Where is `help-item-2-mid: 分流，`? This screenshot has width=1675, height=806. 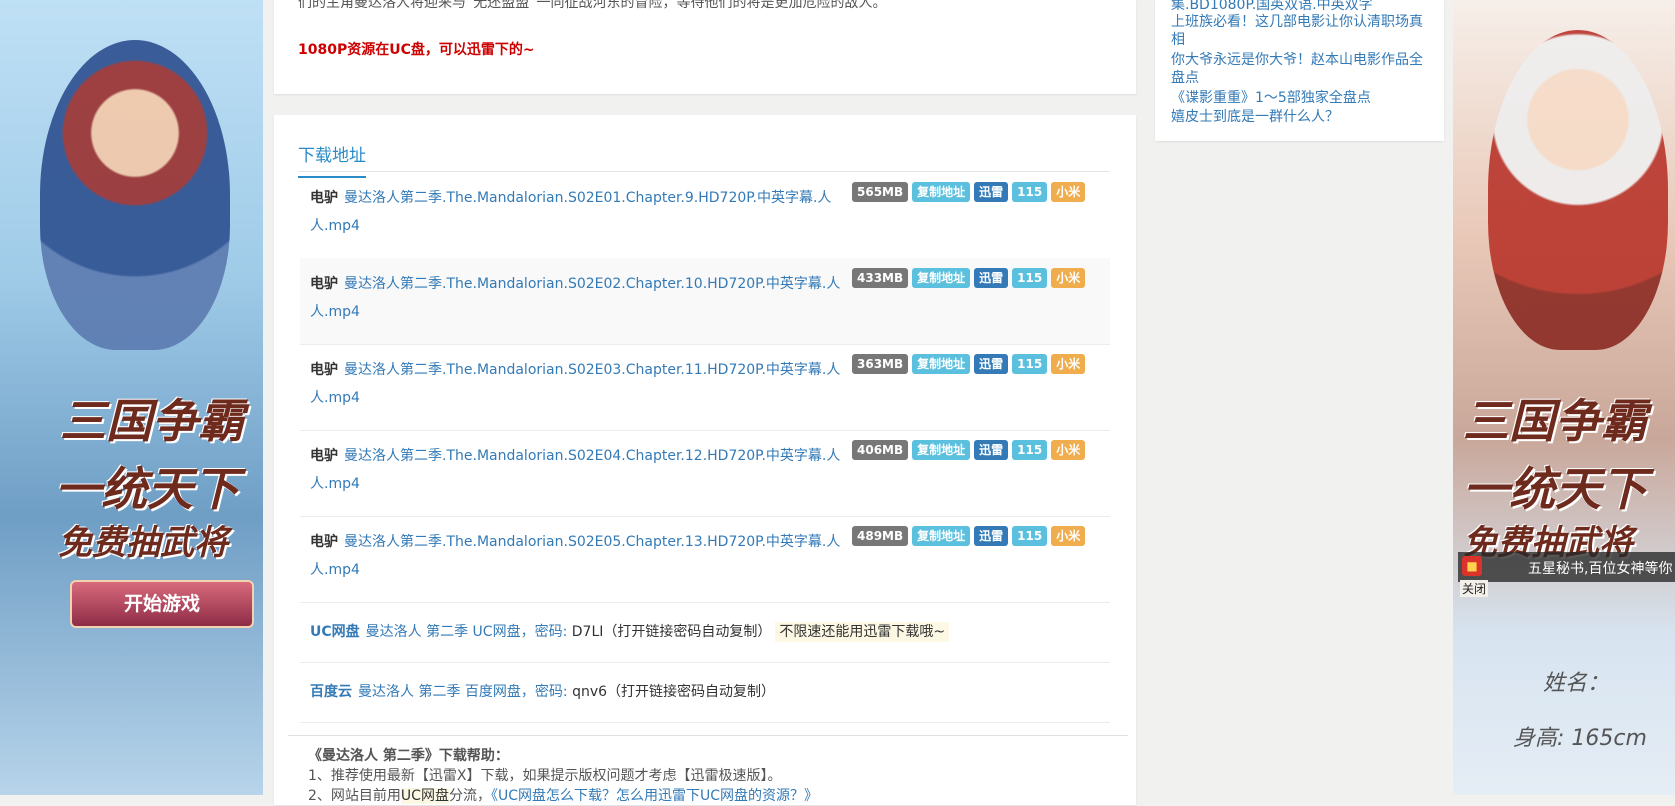
help-item-2-mid: 分流， is located at coordinates (469, 796).